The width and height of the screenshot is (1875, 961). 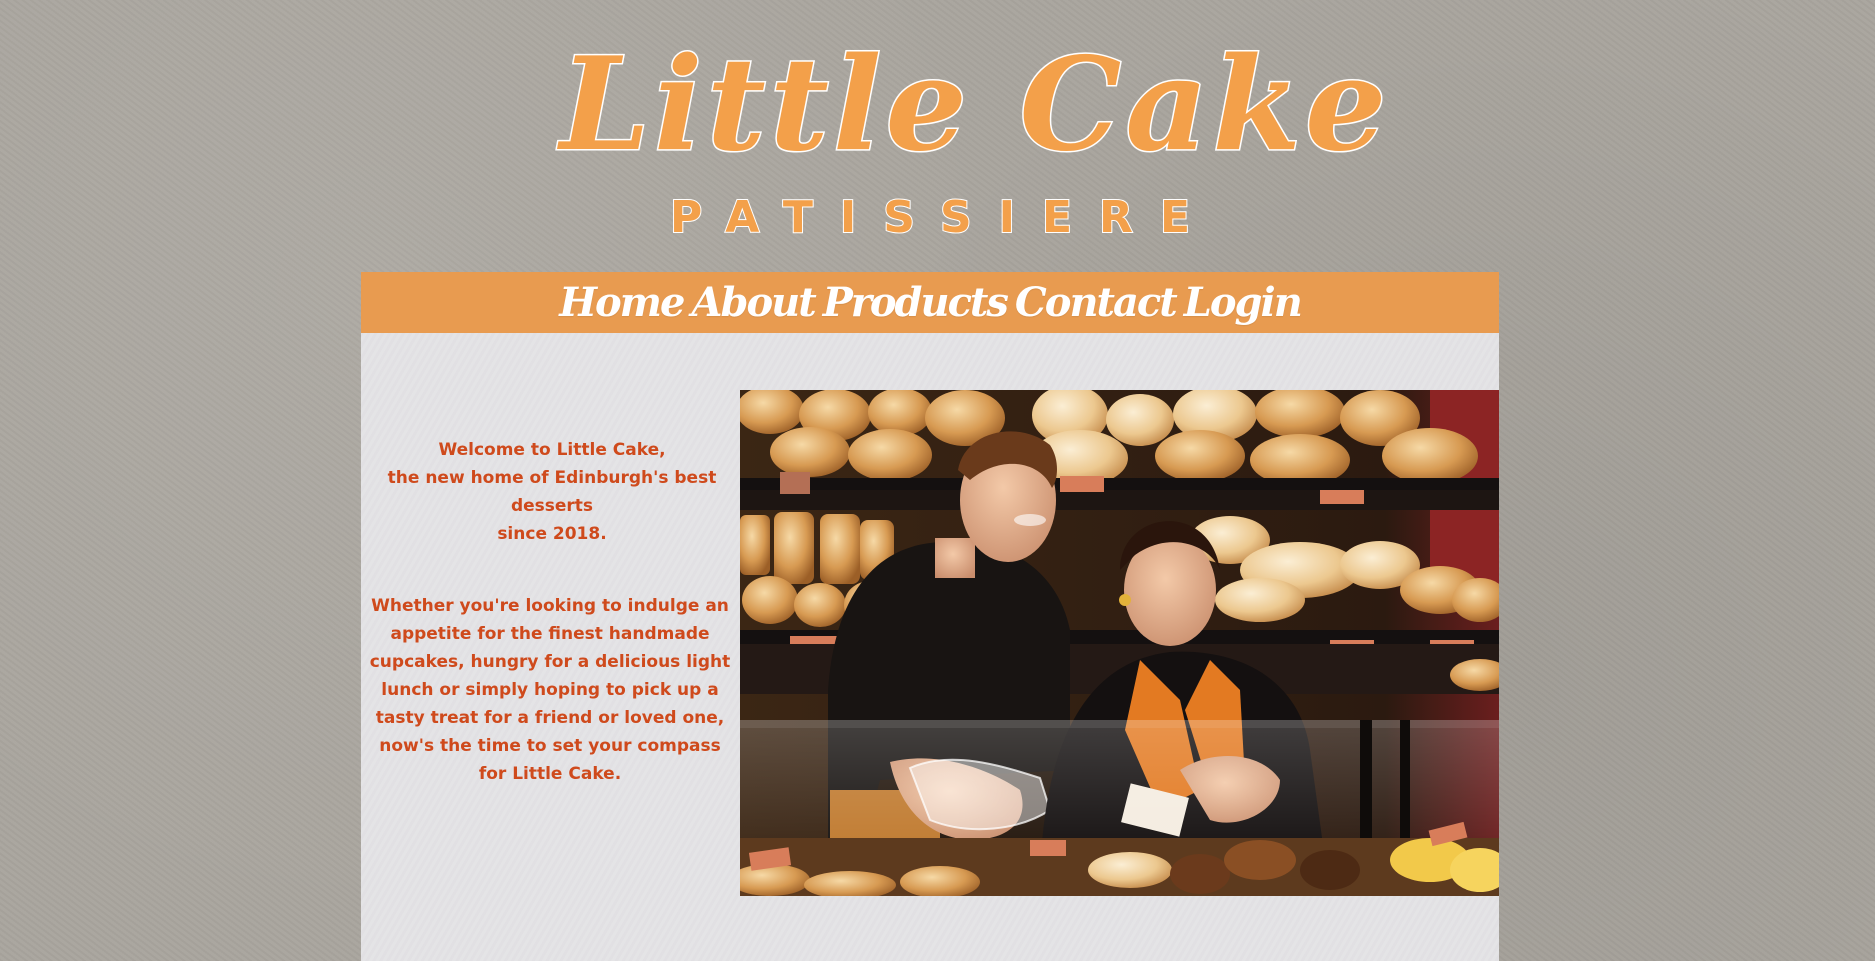 What do you see at coordinates (753, 302) in the screenshot?
I see `nav-about-link: About` at bounding box center [753, 302].